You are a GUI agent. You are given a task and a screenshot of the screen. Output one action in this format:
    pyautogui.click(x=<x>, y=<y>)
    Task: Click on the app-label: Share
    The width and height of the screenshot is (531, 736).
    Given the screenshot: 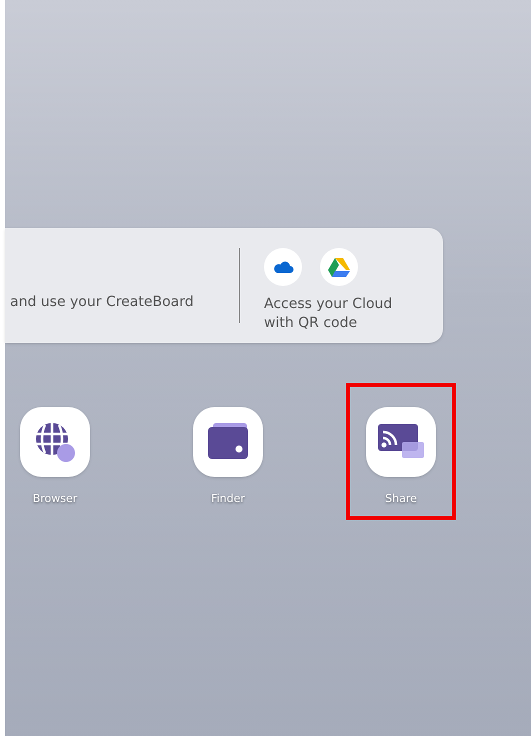 What is the action you would take?
    pyautogui.click(x=401, y=499)
    